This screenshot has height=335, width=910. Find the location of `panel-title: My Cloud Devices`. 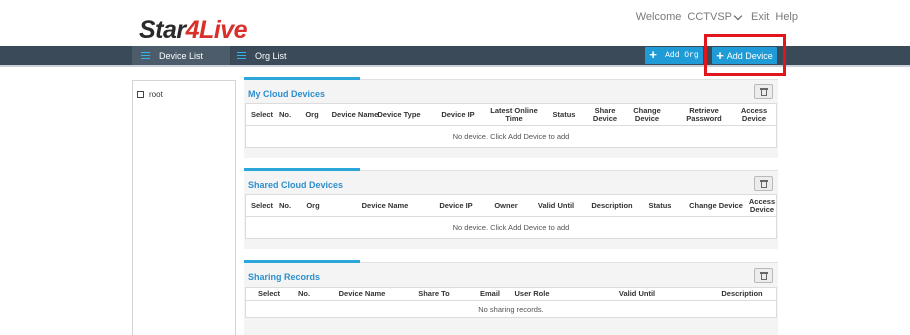

panel-title: My Cloud Devices is located at coordinates (287, 94).